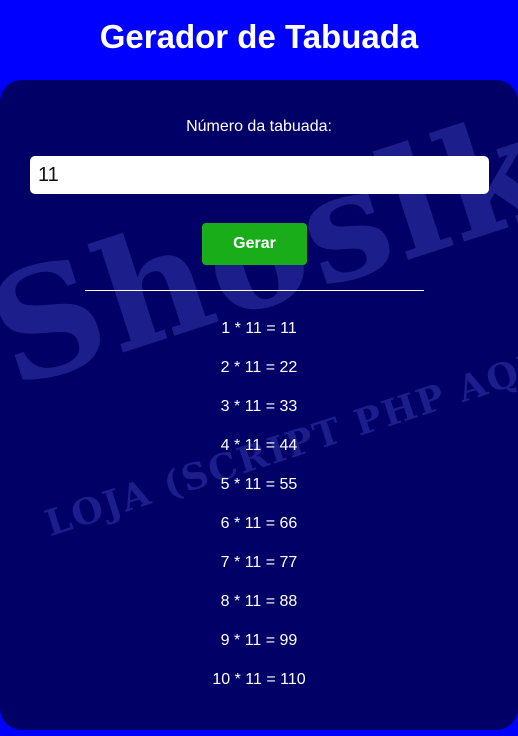 Image resolution: width=518 pixels, height=736 pixels. Describe the element at coordinates (259, 175) in the screenshot. I see `number-input` at that location.